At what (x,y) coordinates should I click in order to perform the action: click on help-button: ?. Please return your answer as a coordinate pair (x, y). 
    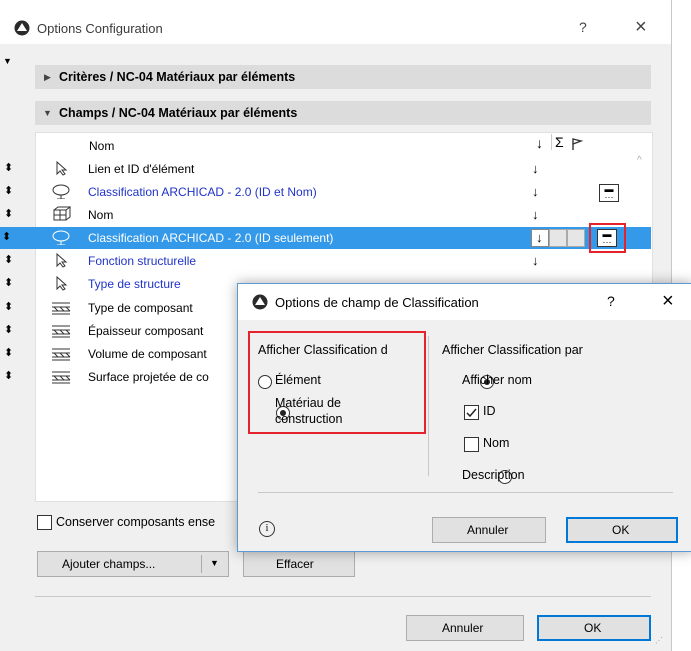
    Looking at the image, I should click on (583, 27).